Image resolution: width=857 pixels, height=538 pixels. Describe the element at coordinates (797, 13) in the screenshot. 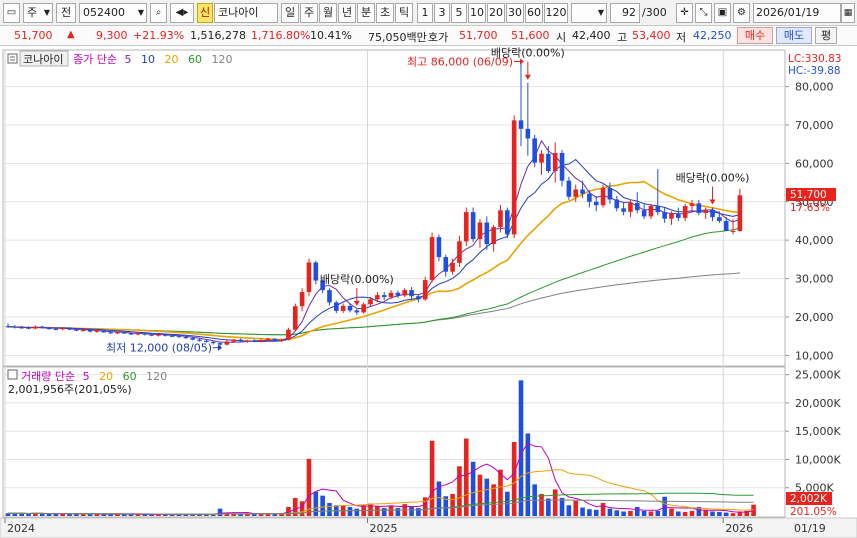

I see `date-input: 2026/01/19` at that location.